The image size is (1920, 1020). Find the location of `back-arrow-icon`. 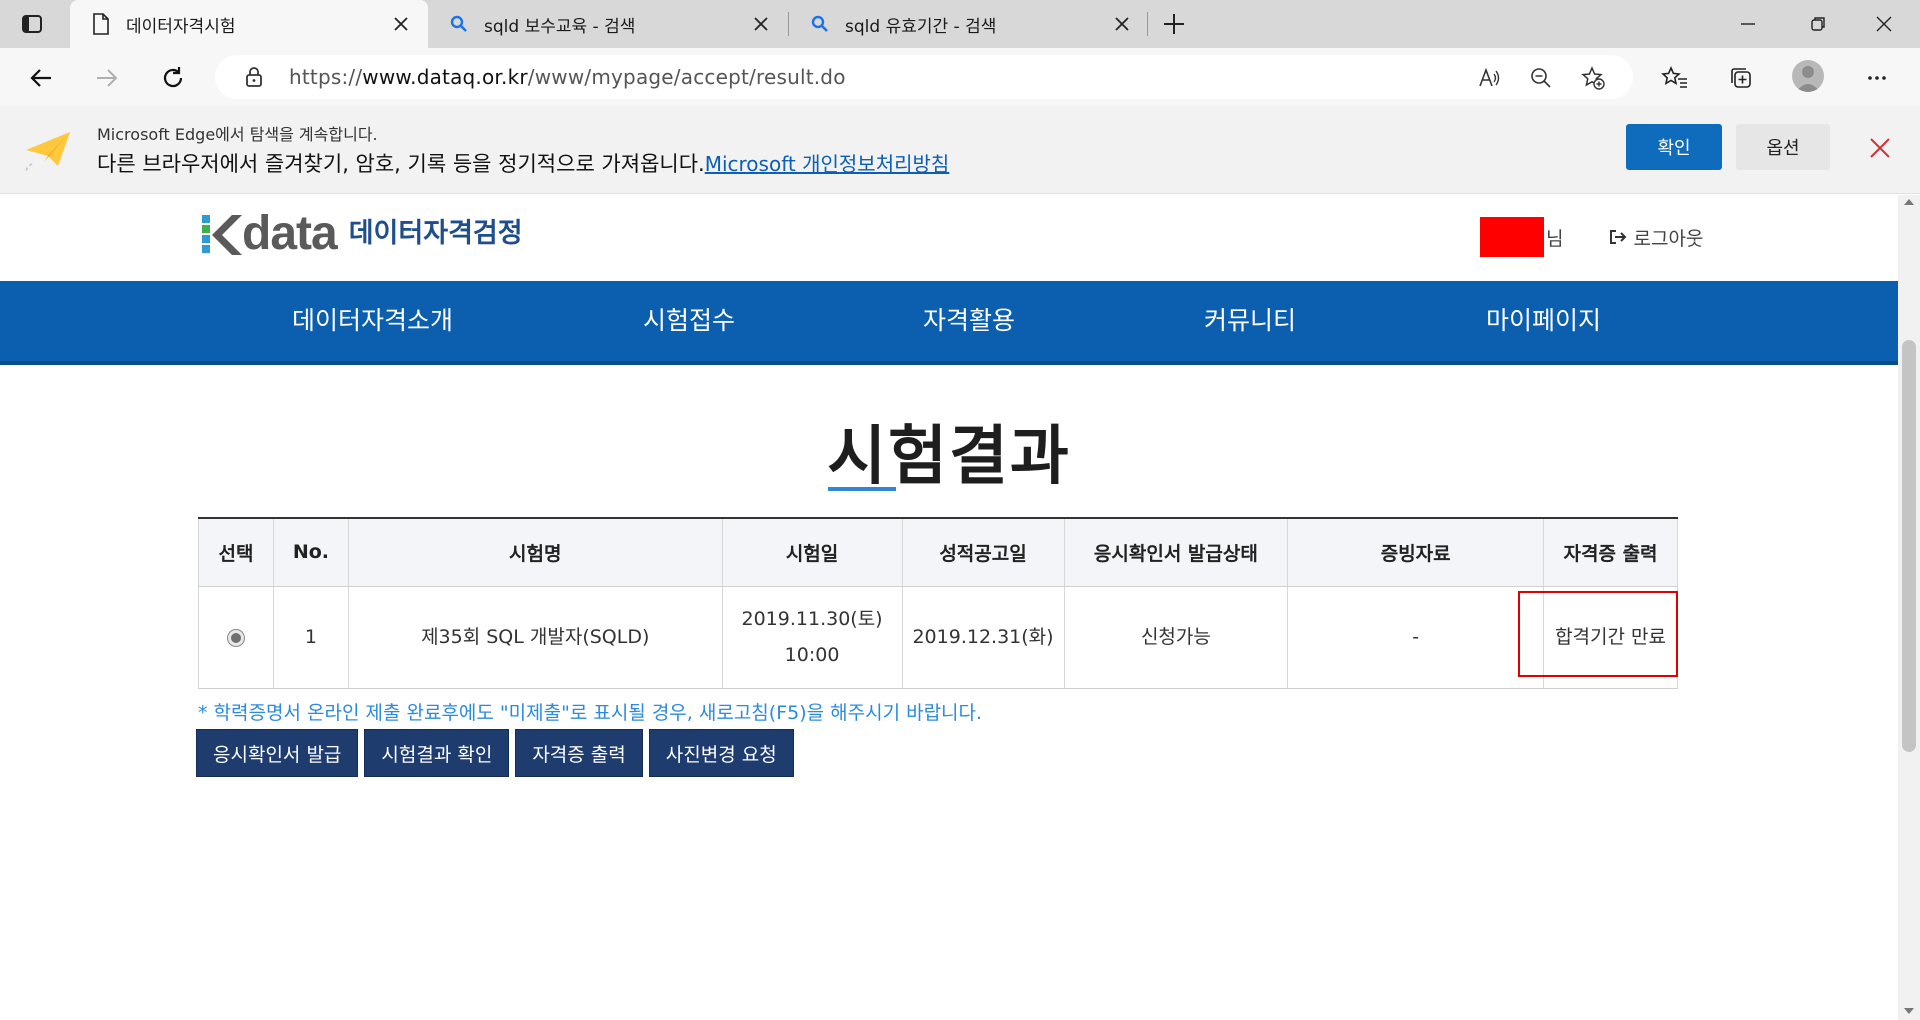

back-arrow-icon is located at coordinates (41, 78).